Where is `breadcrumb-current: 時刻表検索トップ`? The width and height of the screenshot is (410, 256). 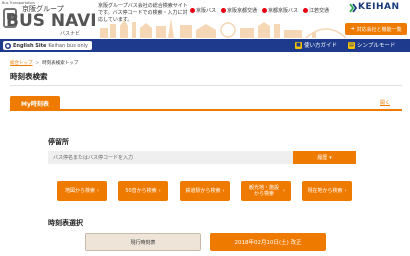 breadcrumb-current: 時刻表検索トップ is located at coordinates (60, 63).